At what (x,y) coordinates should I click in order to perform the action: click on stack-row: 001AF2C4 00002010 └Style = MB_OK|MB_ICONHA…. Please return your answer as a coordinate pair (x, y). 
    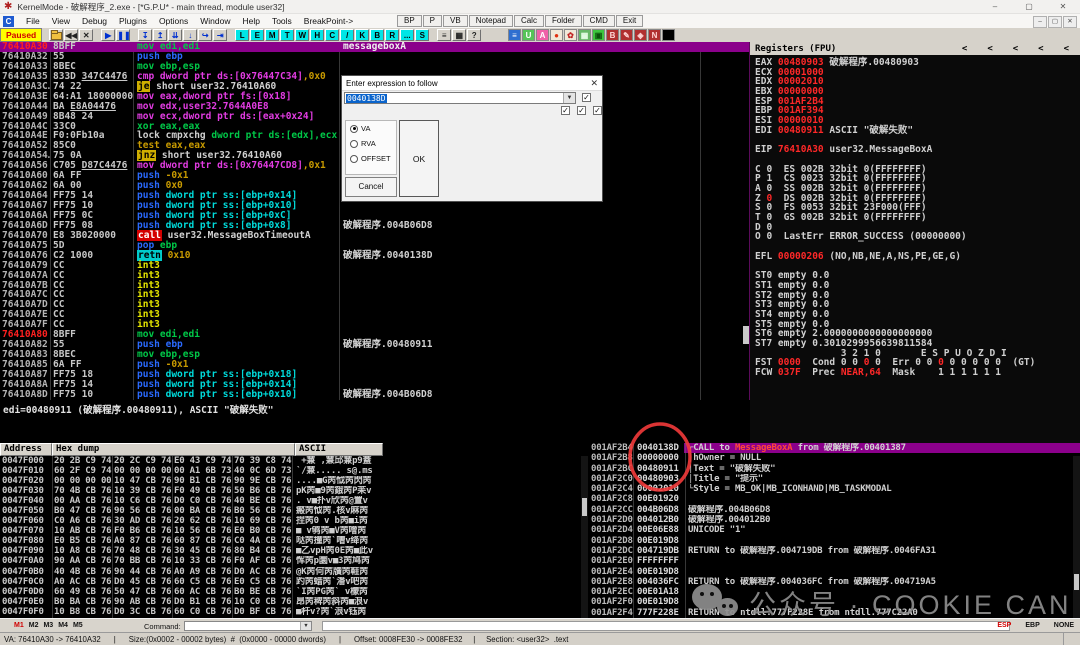
    Looking at the image, I should click on (834, 489).